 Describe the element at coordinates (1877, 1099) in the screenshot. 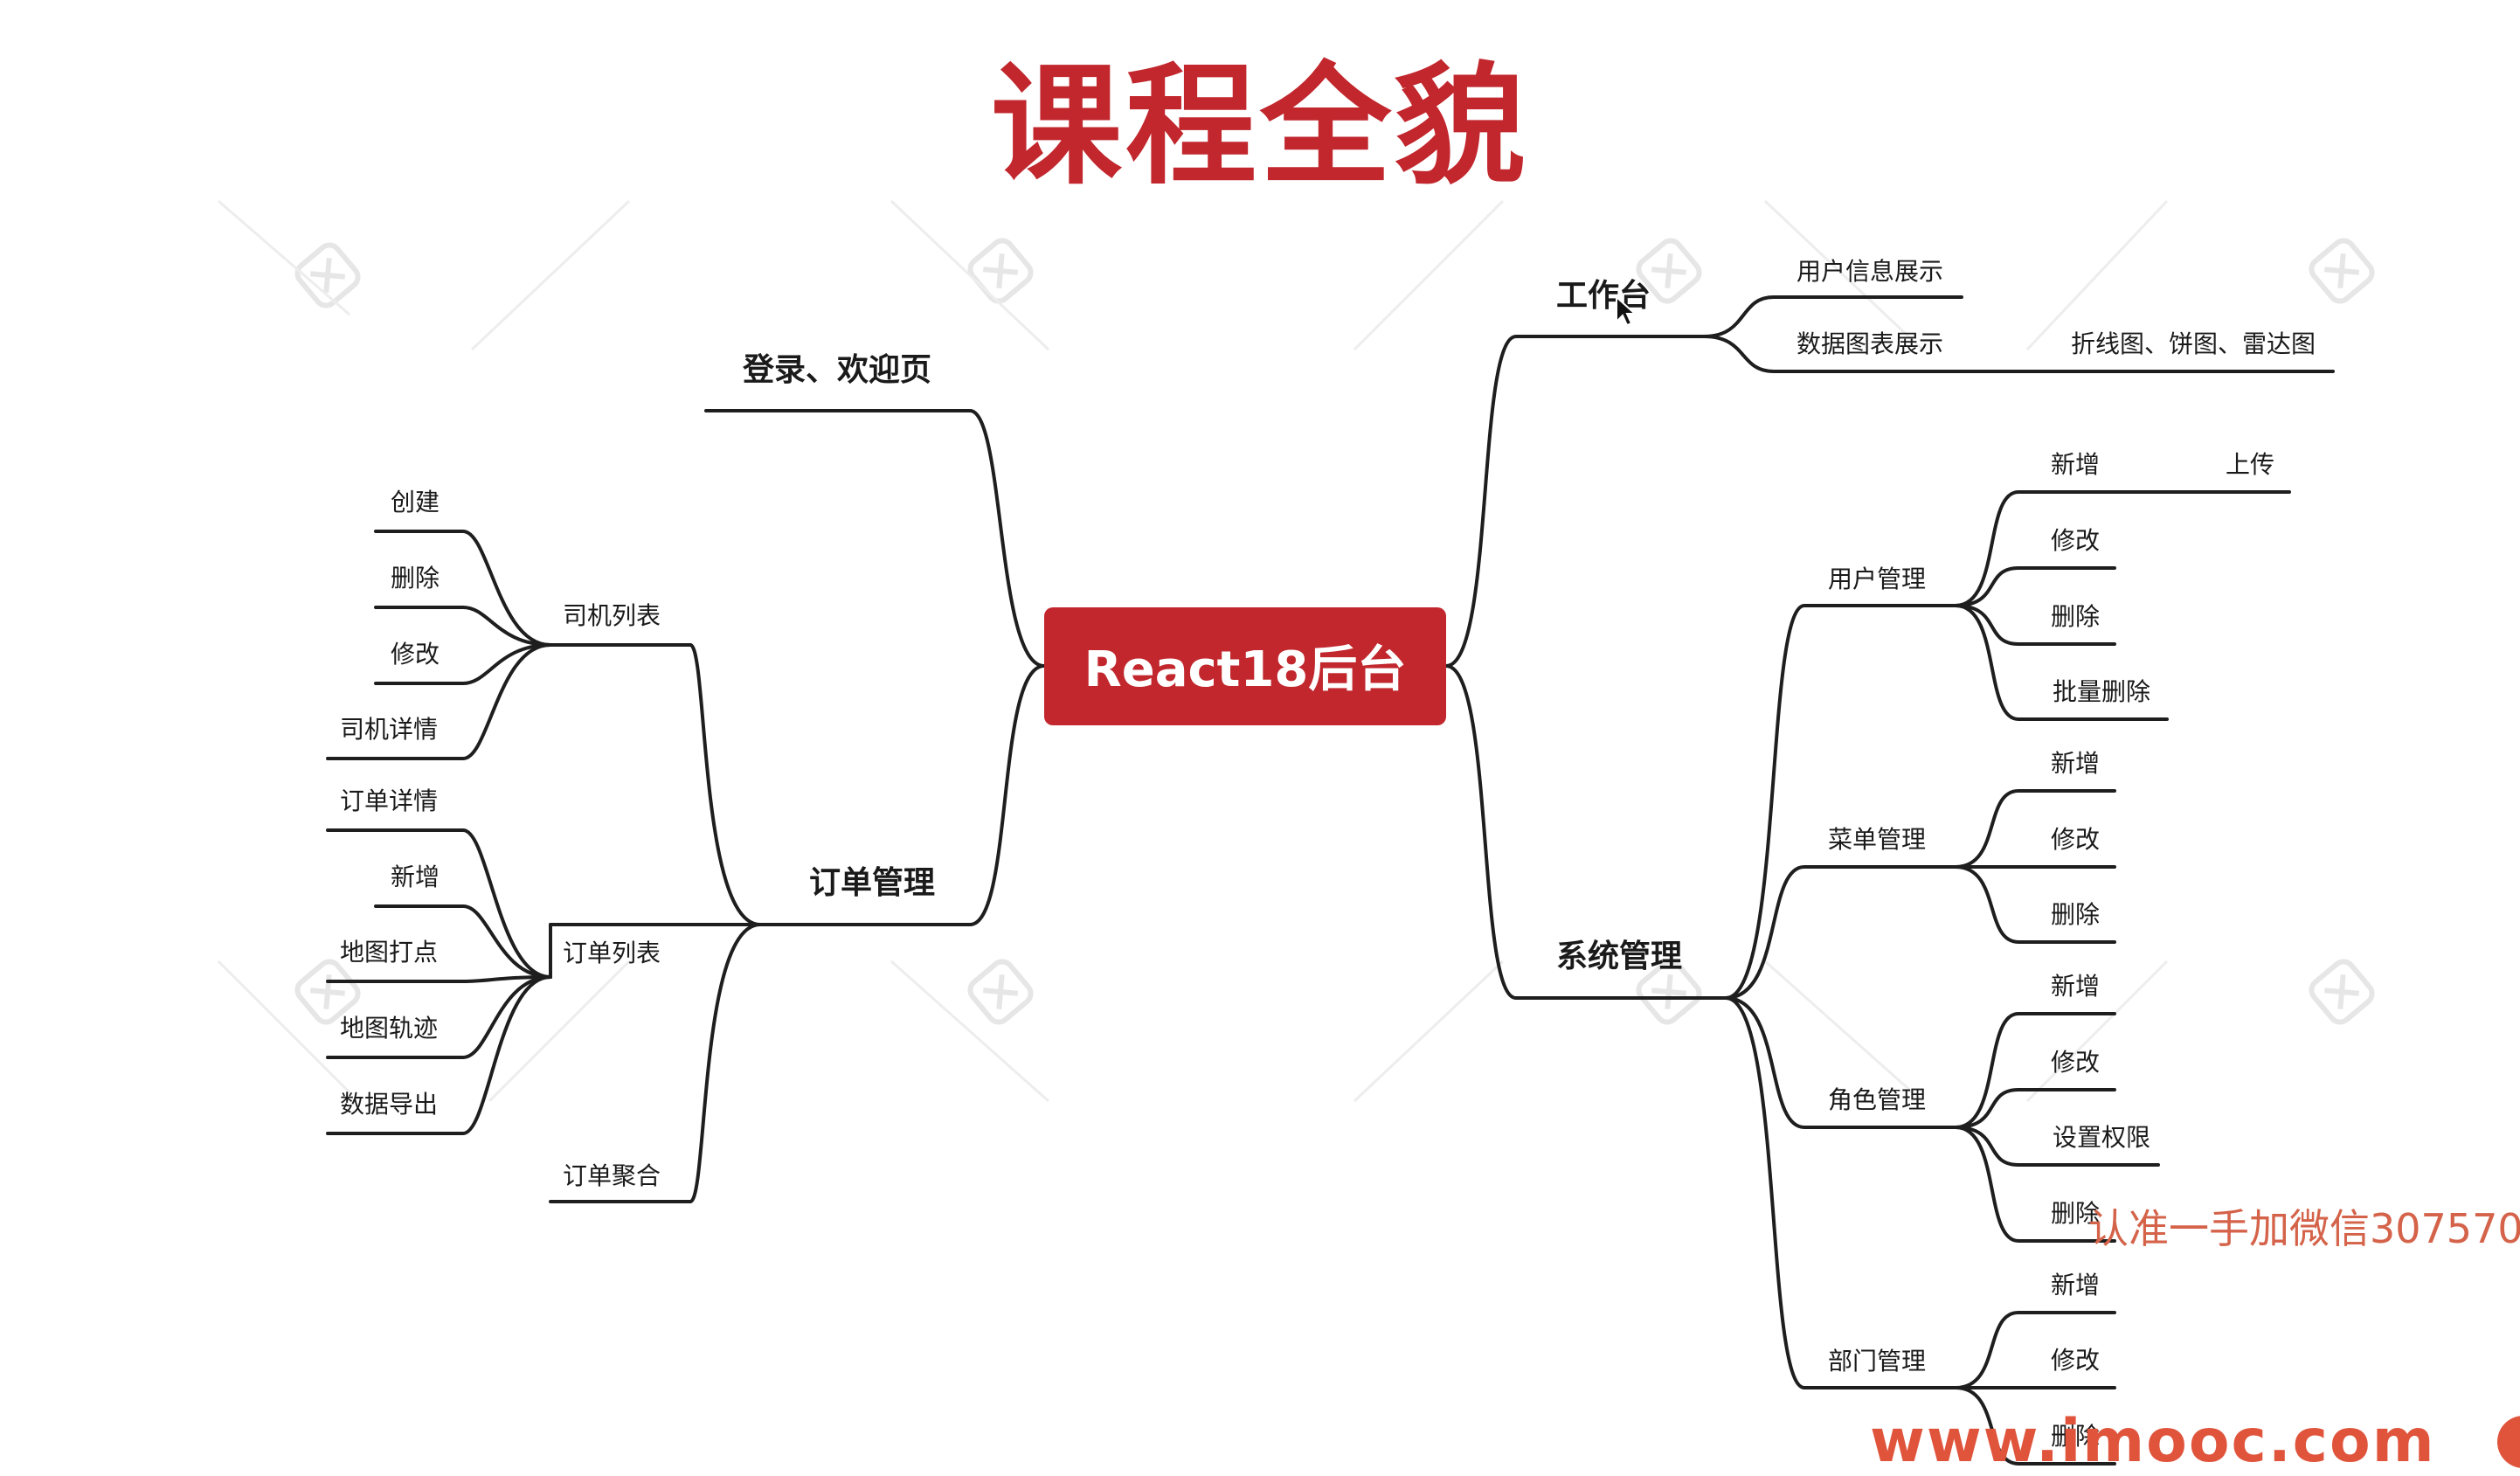

I see `node-role-mgmt: 角色管理` at that location.